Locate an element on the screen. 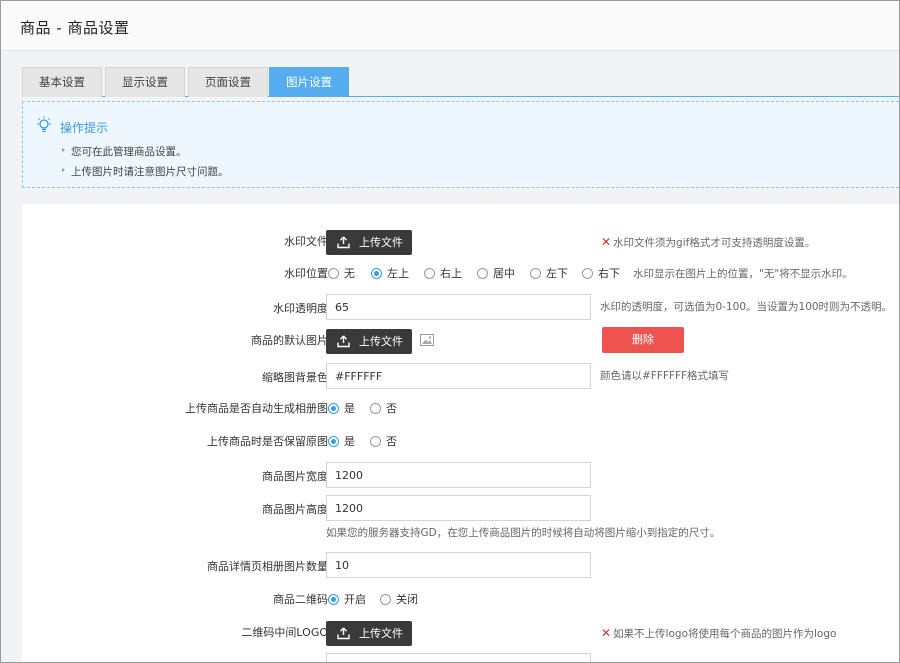  radio-auto-album-yes: 是 is located at coordinates (341, 409).